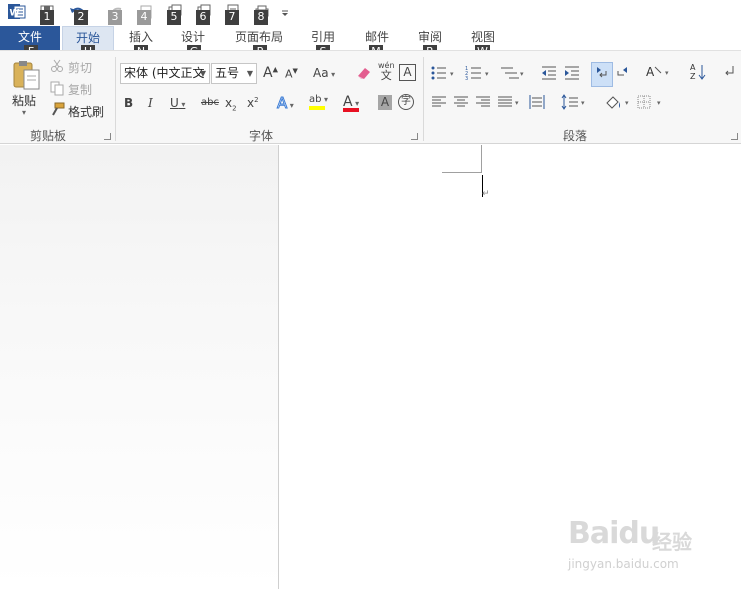 The width and height of the screenshot is (741, 589). Describe the element at coordinates (730, 73) in the screenshot. I see `show-marks-icon` at that location.